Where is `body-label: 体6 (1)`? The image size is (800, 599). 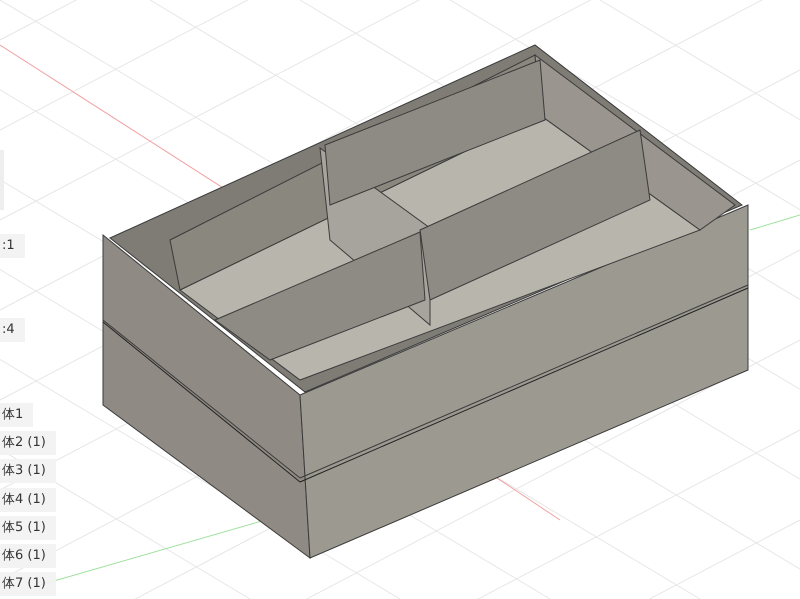
body-label: 体6 (1) is located at coordinates (28, 556).